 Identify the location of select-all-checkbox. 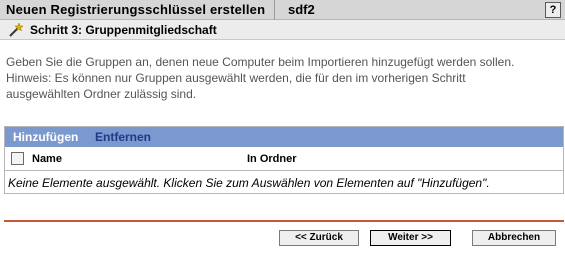
(17, 158).